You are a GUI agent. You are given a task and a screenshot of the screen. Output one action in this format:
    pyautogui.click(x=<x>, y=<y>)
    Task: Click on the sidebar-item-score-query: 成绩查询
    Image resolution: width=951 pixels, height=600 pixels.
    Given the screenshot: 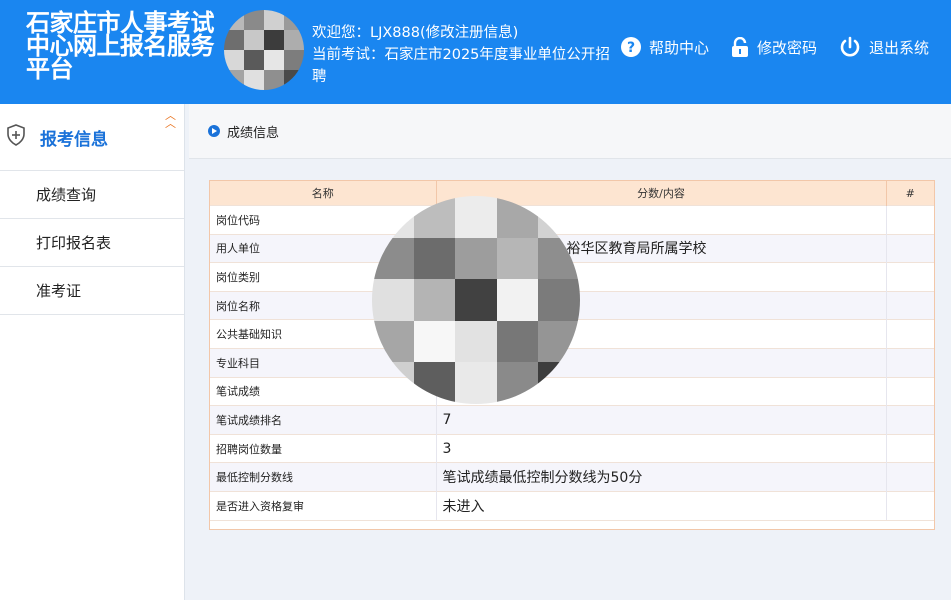 What is the action you would take?
    pyautogui.click(x=92, y=195)
    